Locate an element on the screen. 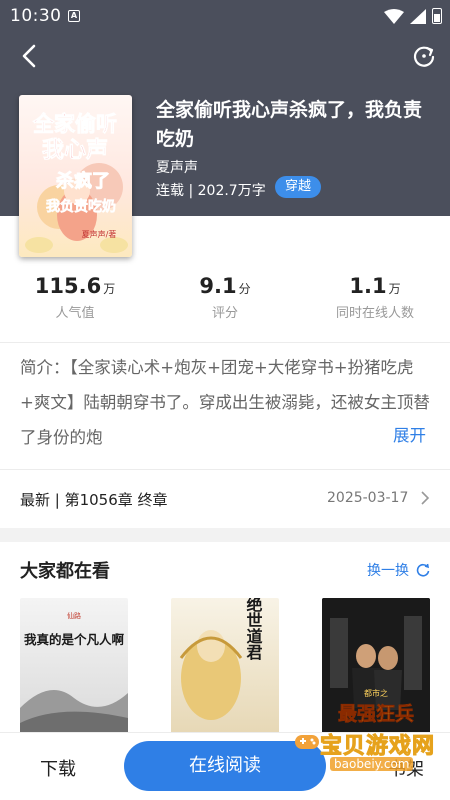 This screenshot has width=450, height=800. switch-batch-button: 换一换 is located at coordinates (388, 570).